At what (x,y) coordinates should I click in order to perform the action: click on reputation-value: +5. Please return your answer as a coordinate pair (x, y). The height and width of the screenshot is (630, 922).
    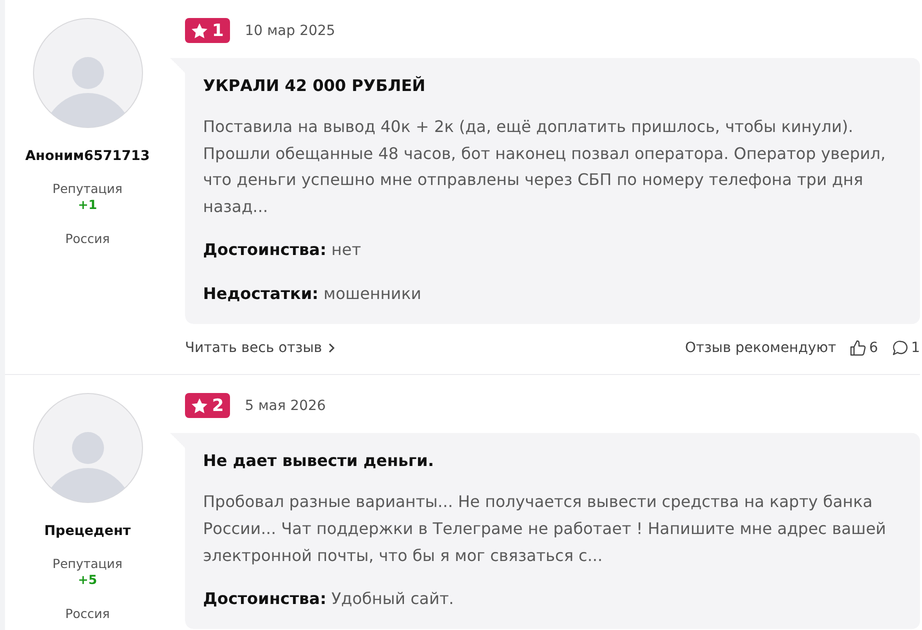
    Looking at the image, I should click on (88, 580).